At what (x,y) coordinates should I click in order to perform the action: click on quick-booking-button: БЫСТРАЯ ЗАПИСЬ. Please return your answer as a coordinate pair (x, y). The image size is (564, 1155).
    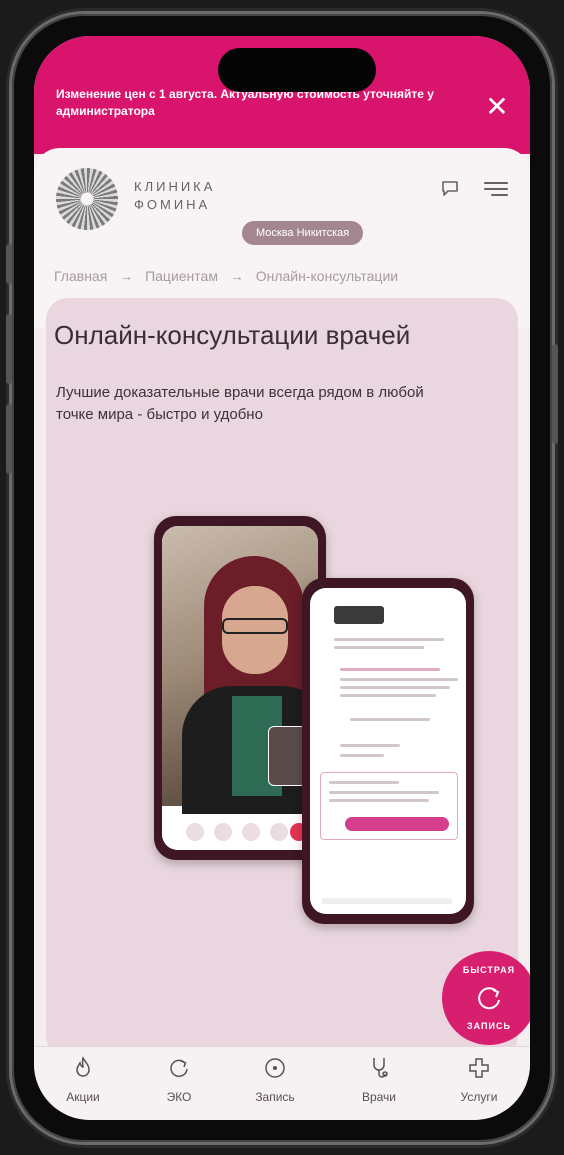
    Looking at the image, I should click on (486, 998).